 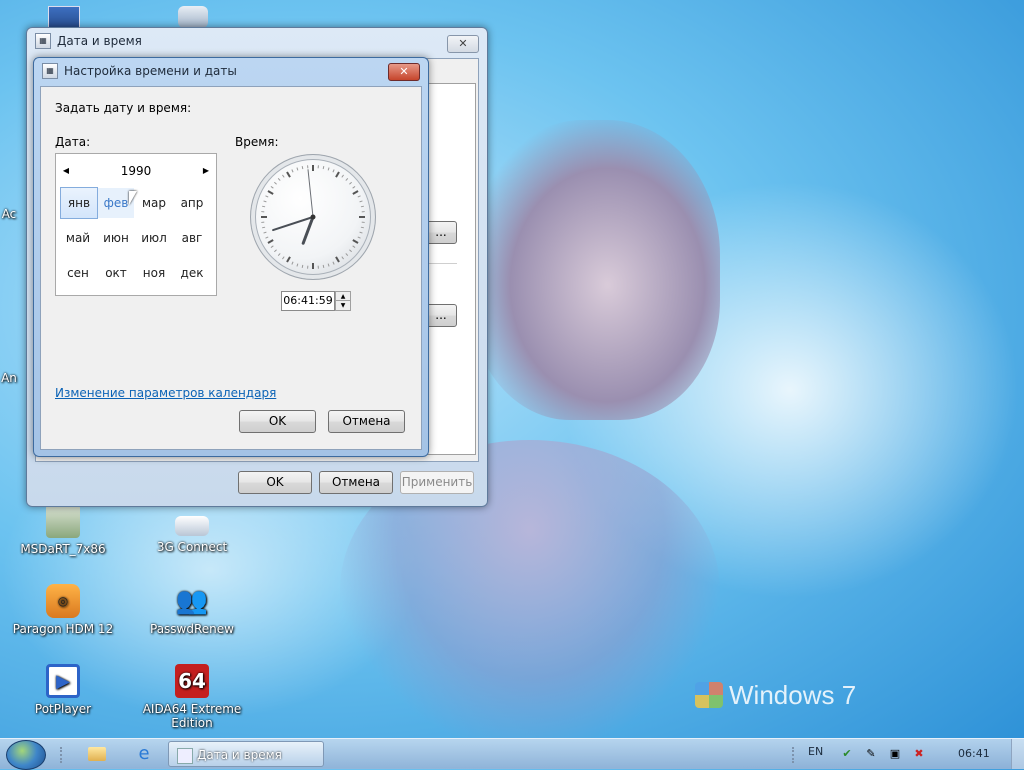 What do you see at coordinates (66, 171) in the screenshot?
I see `triangle-left-icon: ◀` at bounding box center [66, 171].